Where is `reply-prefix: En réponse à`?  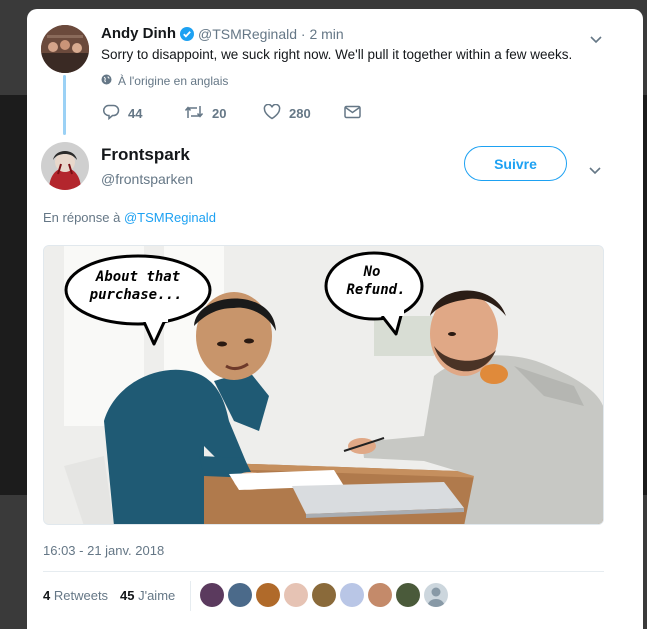
reply-prefix: En réponse à is located at coordinates (82, 217).